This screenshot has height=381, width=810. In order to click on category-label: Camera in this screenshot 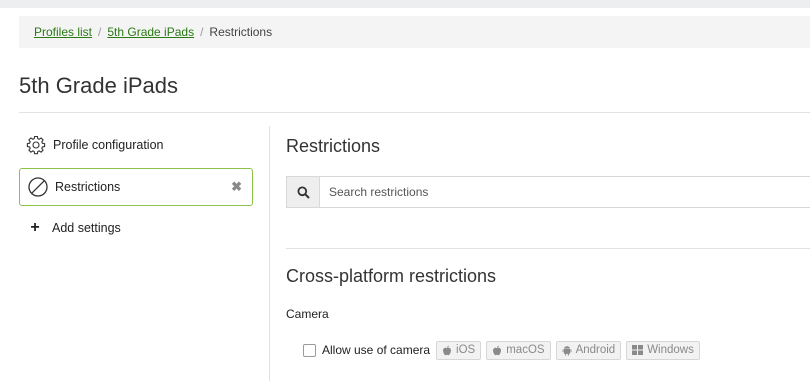, I will do `click(307, 314)`.